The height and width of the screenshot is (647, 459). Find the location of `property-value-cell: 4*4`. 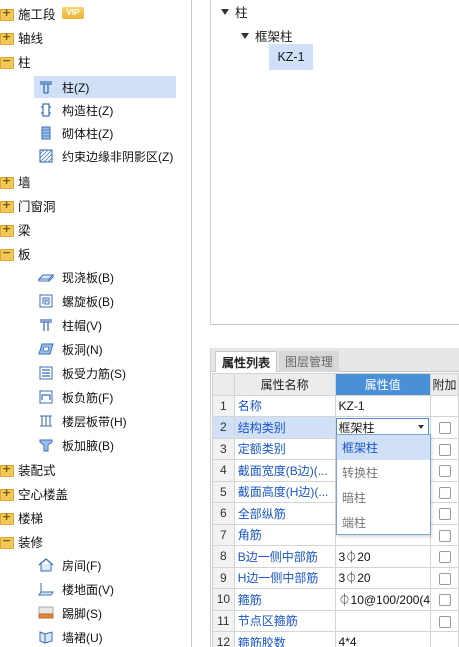

property-value-cell: 4*4 is located at coordinates (383, 639).